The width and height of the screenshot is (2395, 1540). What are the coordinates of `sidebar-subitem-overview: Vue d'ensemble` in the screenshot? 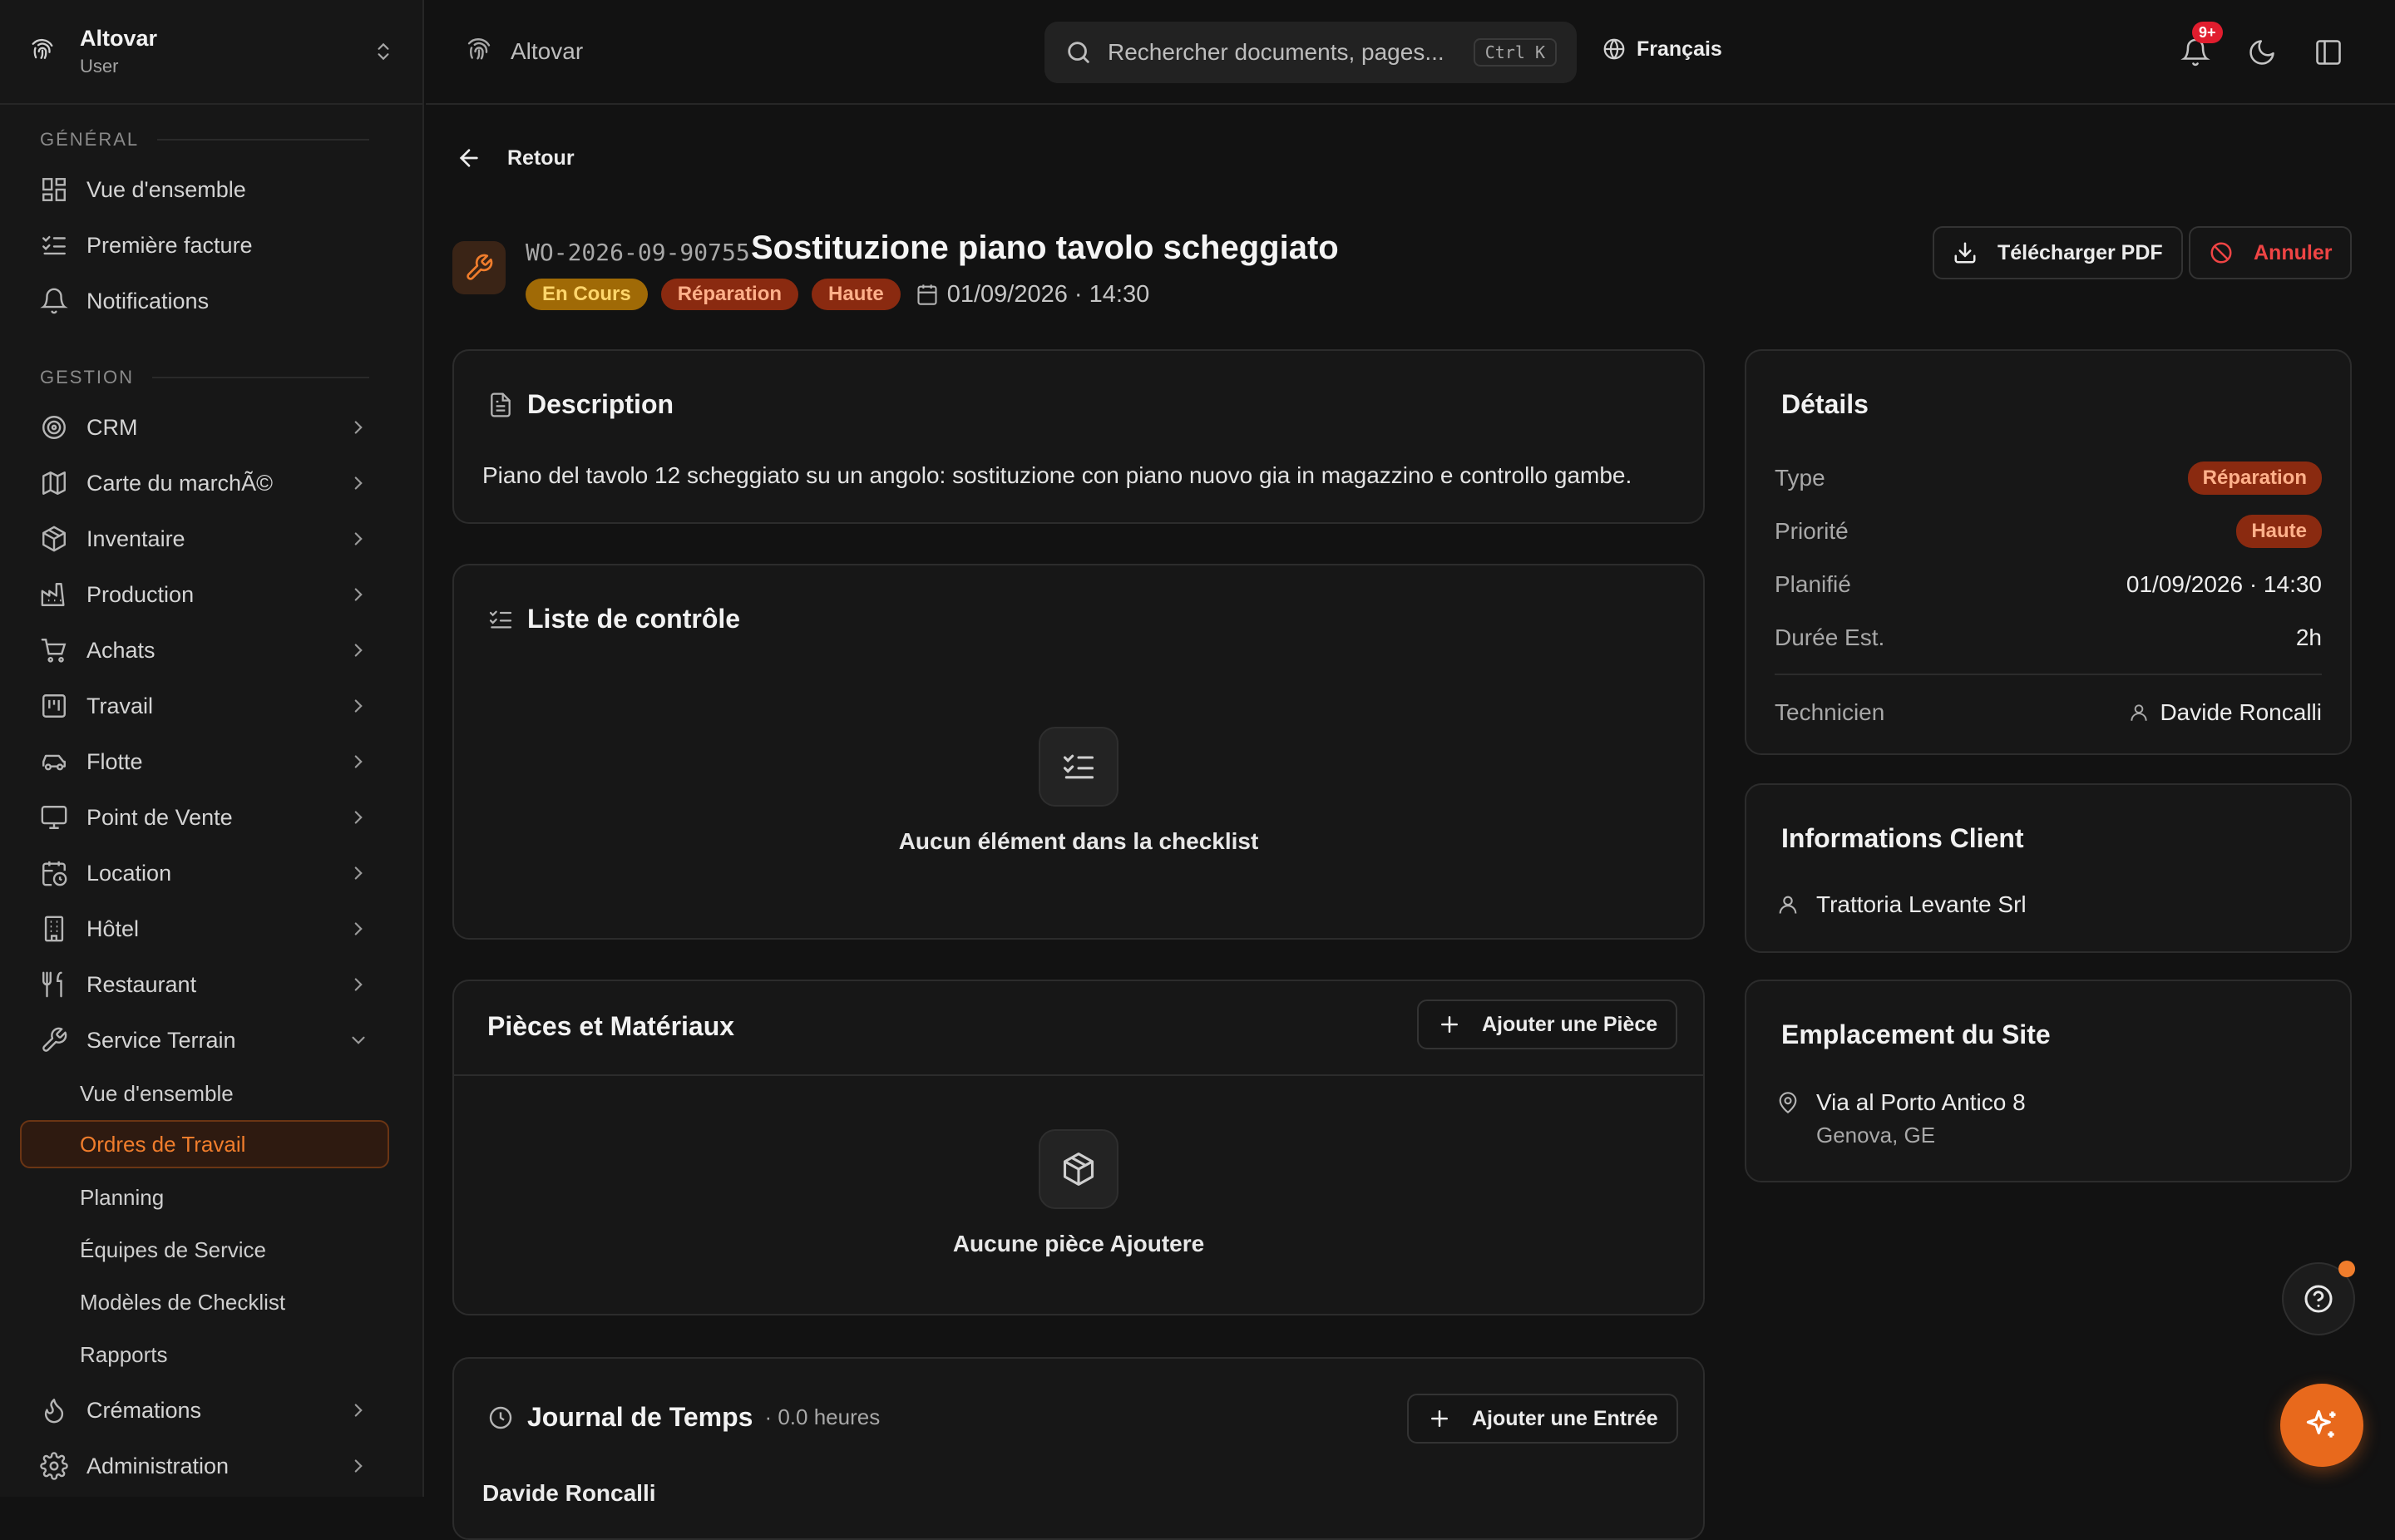 It's located at (204, 1094).